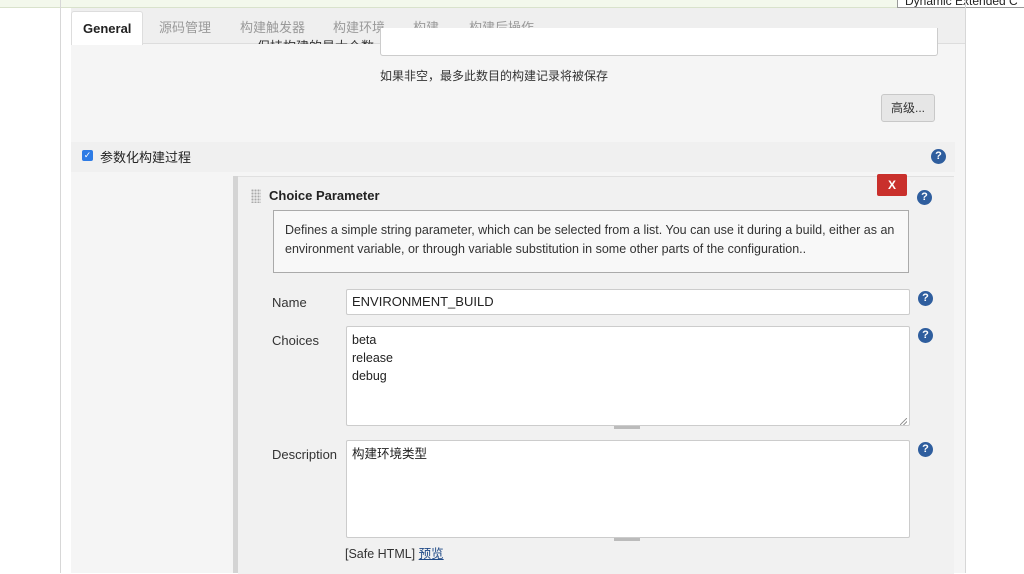 The width and height of the screenshot is (1024, 574). I want to click on description-textarea: 构建环境类型, so click(628, 489).